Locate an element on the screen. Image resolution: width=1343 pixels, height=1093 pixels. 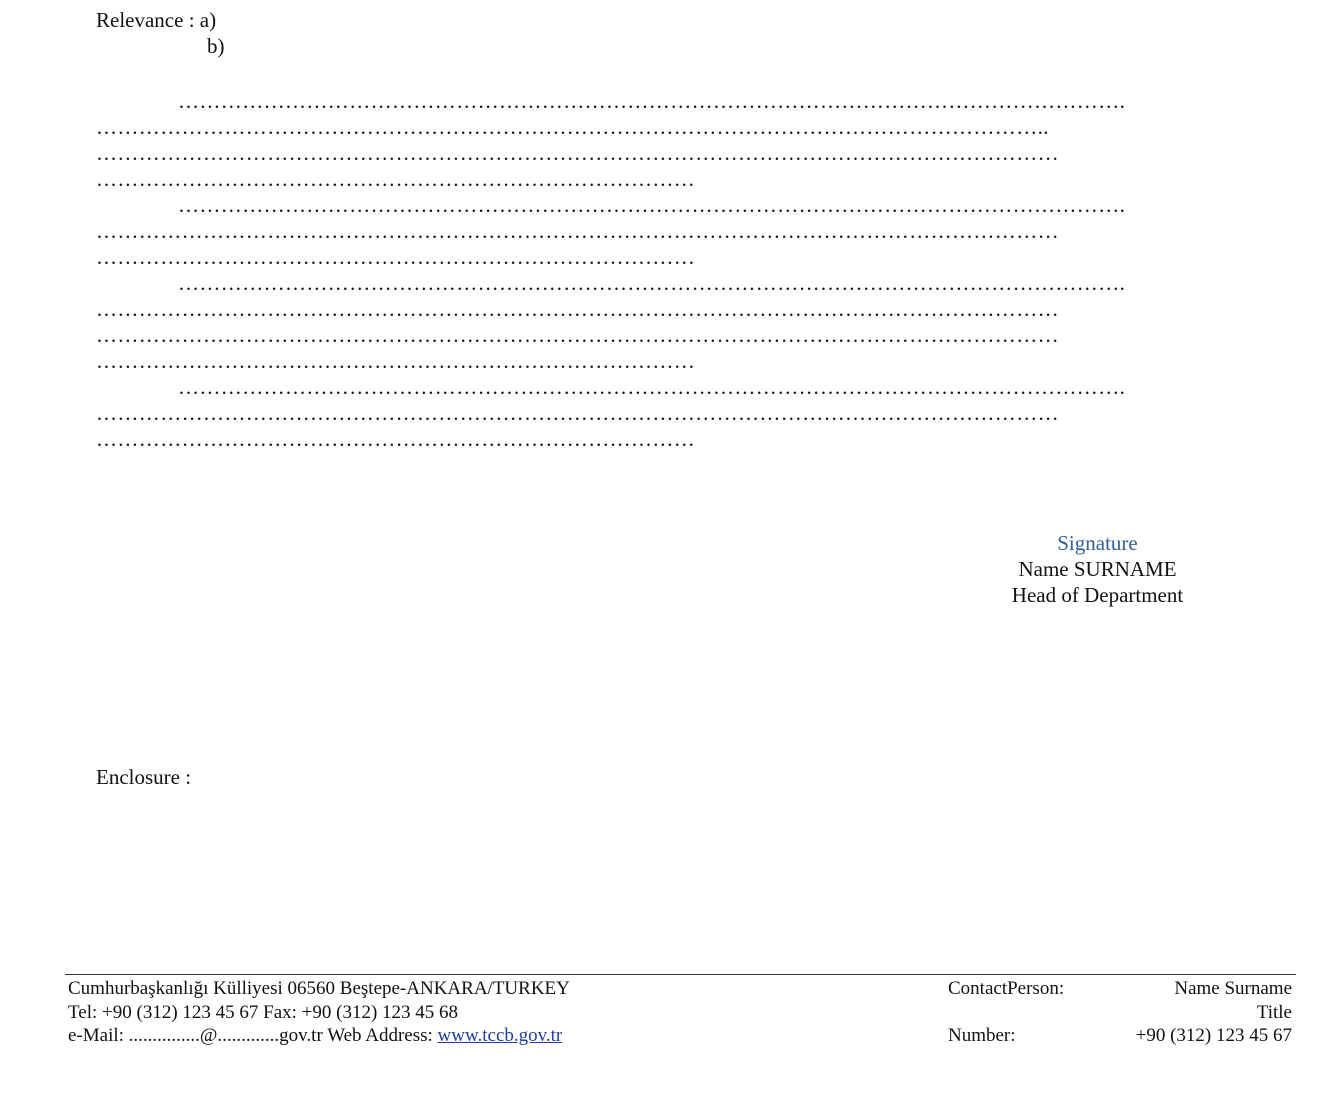
signatory-title: Head of Department is located at coordinates (1097, 595).